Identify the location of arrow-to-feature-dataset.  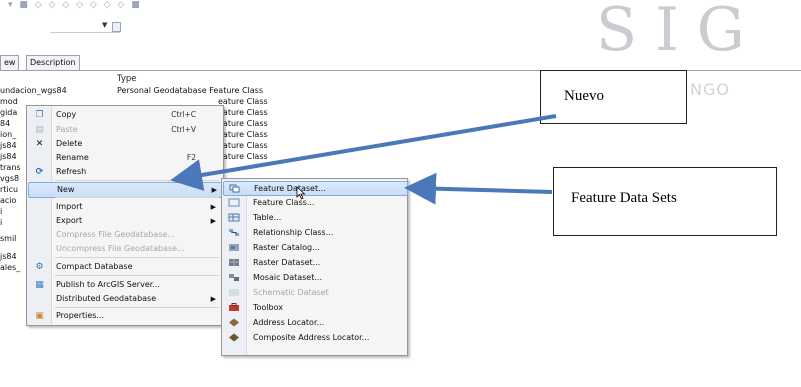
(478, 188).